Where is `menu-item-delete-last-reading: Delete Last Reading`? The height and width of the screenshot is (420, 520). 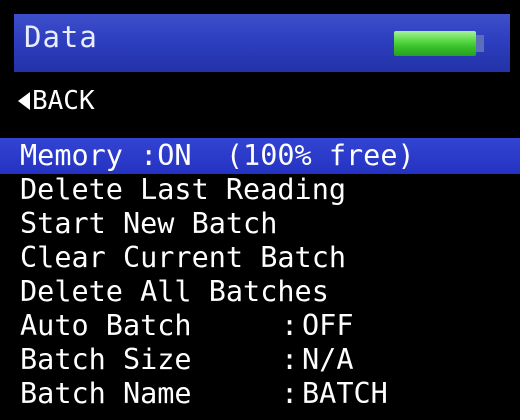
menu-item-delete-last-reading: Delete Last Reading is located at coordinates (260, 190).